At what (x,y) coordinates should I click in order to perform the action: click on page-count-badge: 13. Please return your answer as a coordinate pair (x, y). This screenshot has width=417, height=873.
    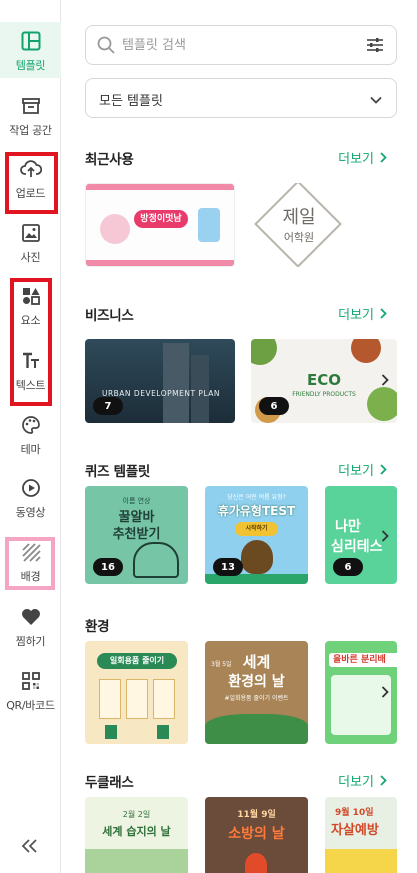
    Looking at the image, I should click on (228, 567).